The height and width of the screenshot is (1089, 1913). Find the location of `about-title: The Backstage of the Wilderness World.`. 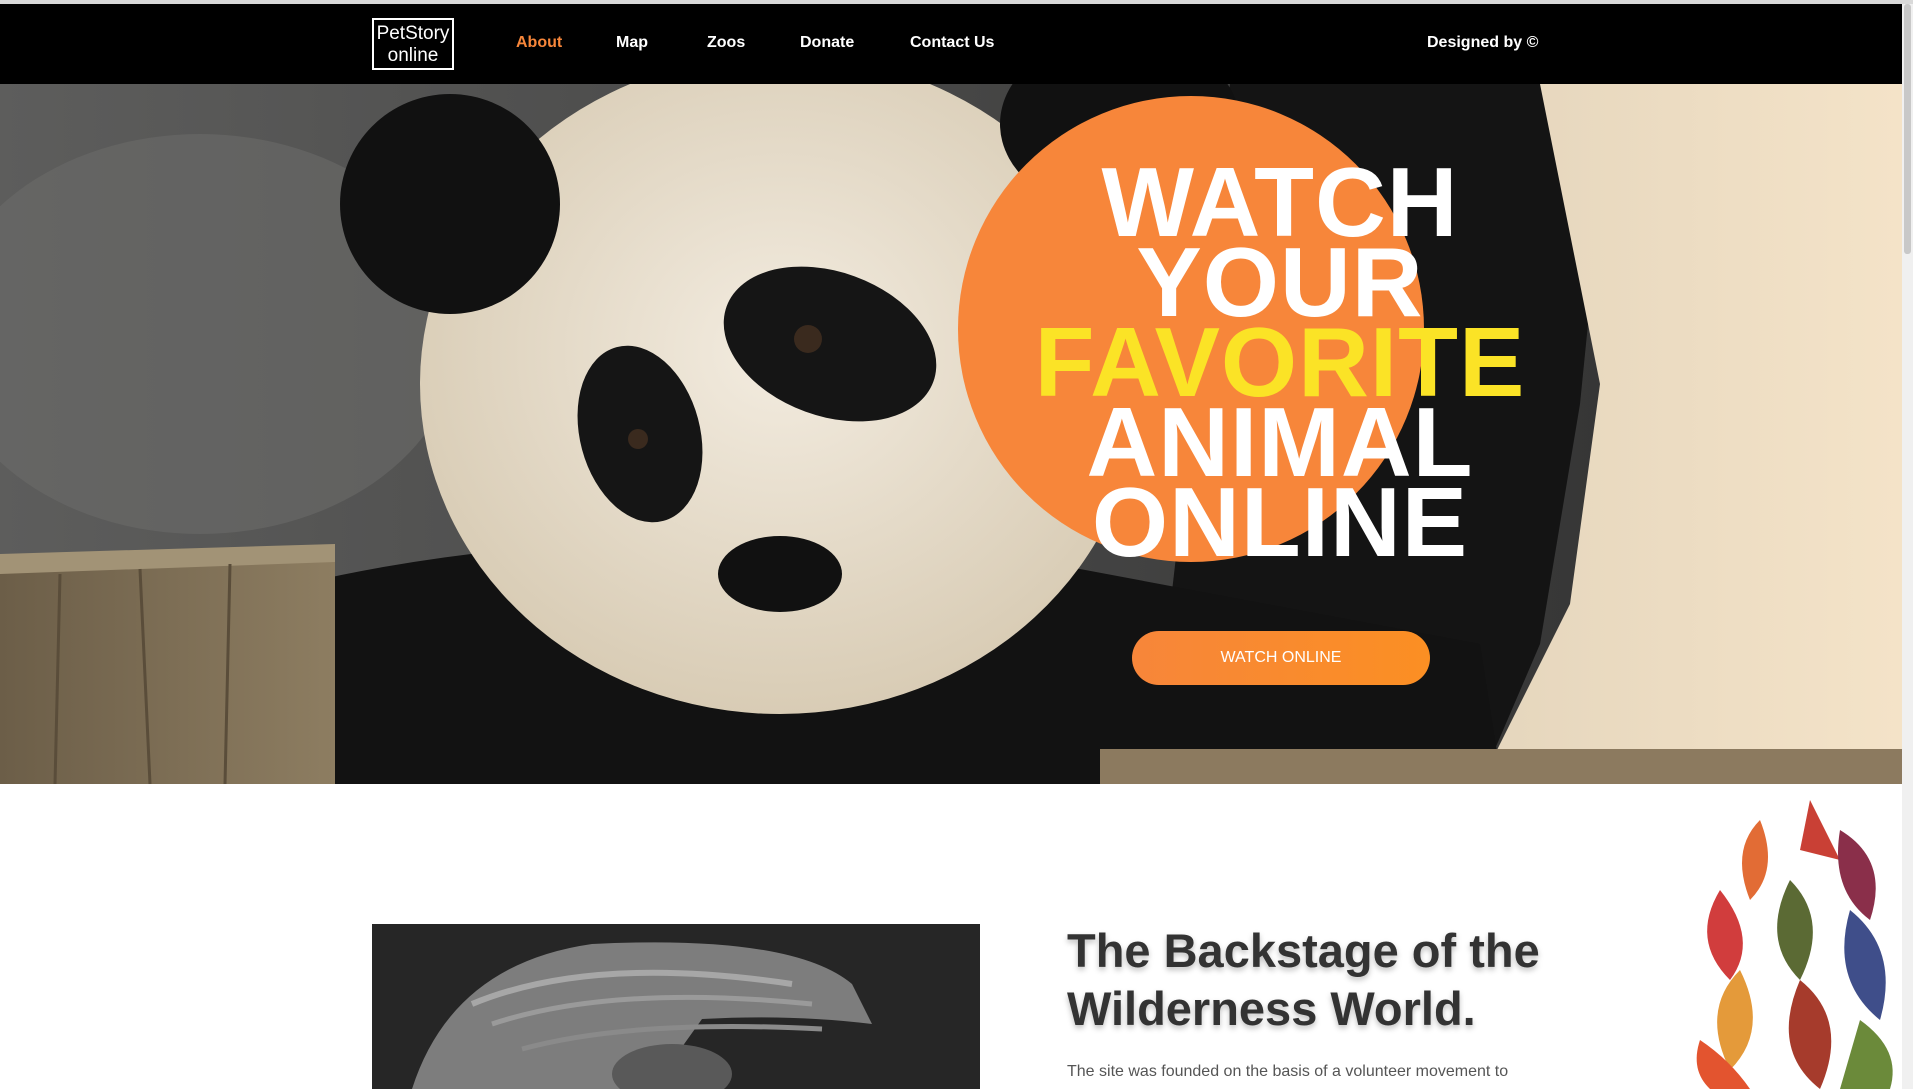

about-title: The Backstage of the Wilderness World. is located at coordinates (1303, 979).